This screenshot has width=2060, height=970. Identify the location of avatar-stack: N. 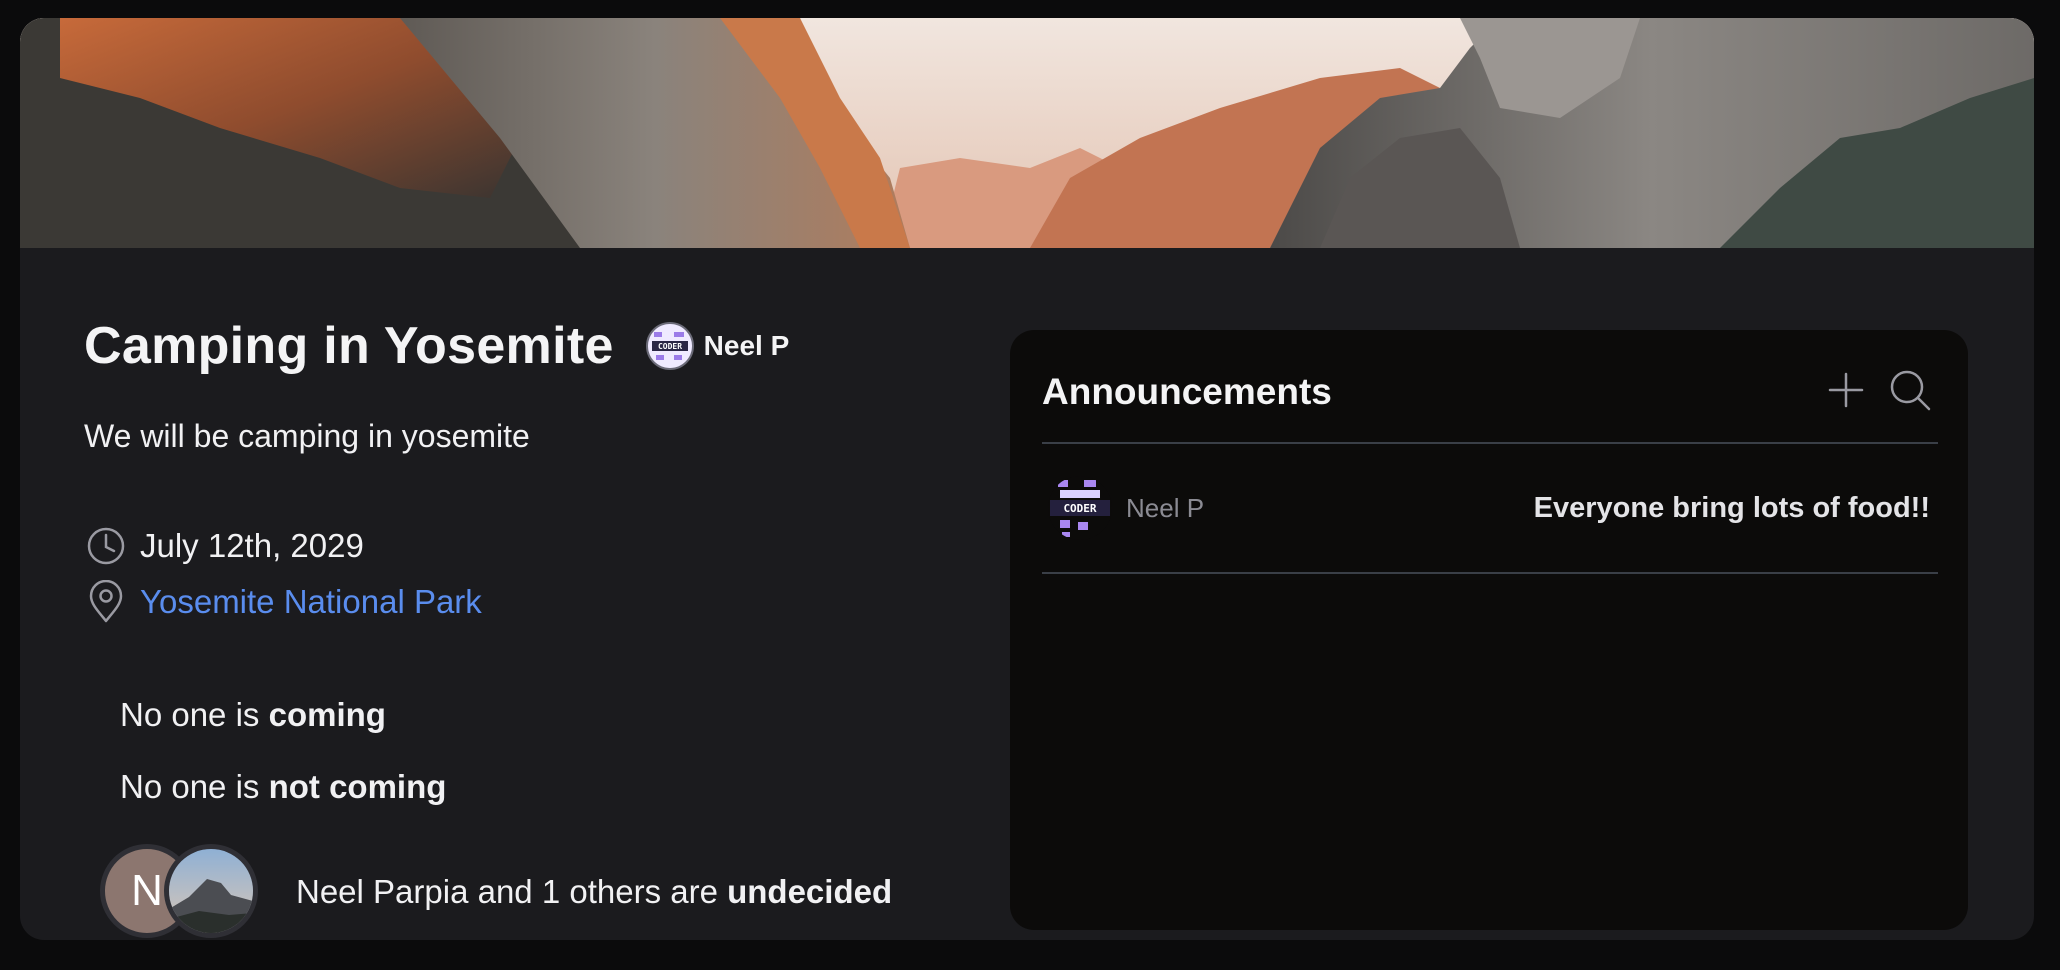
(179, 892).